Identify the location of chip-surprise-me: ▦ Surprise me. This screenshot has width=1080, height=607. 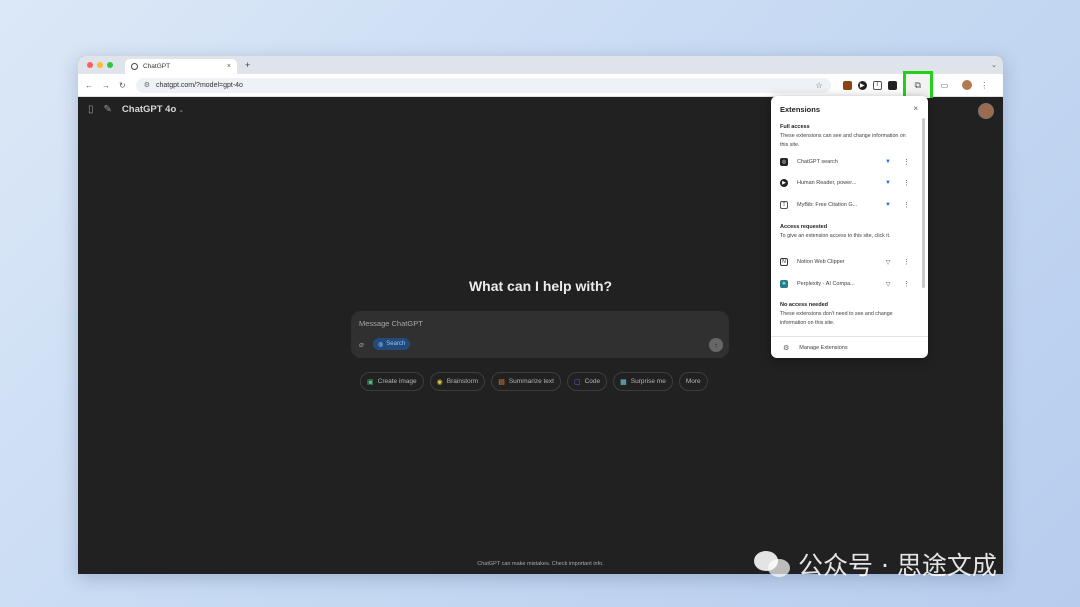
(643, 381).